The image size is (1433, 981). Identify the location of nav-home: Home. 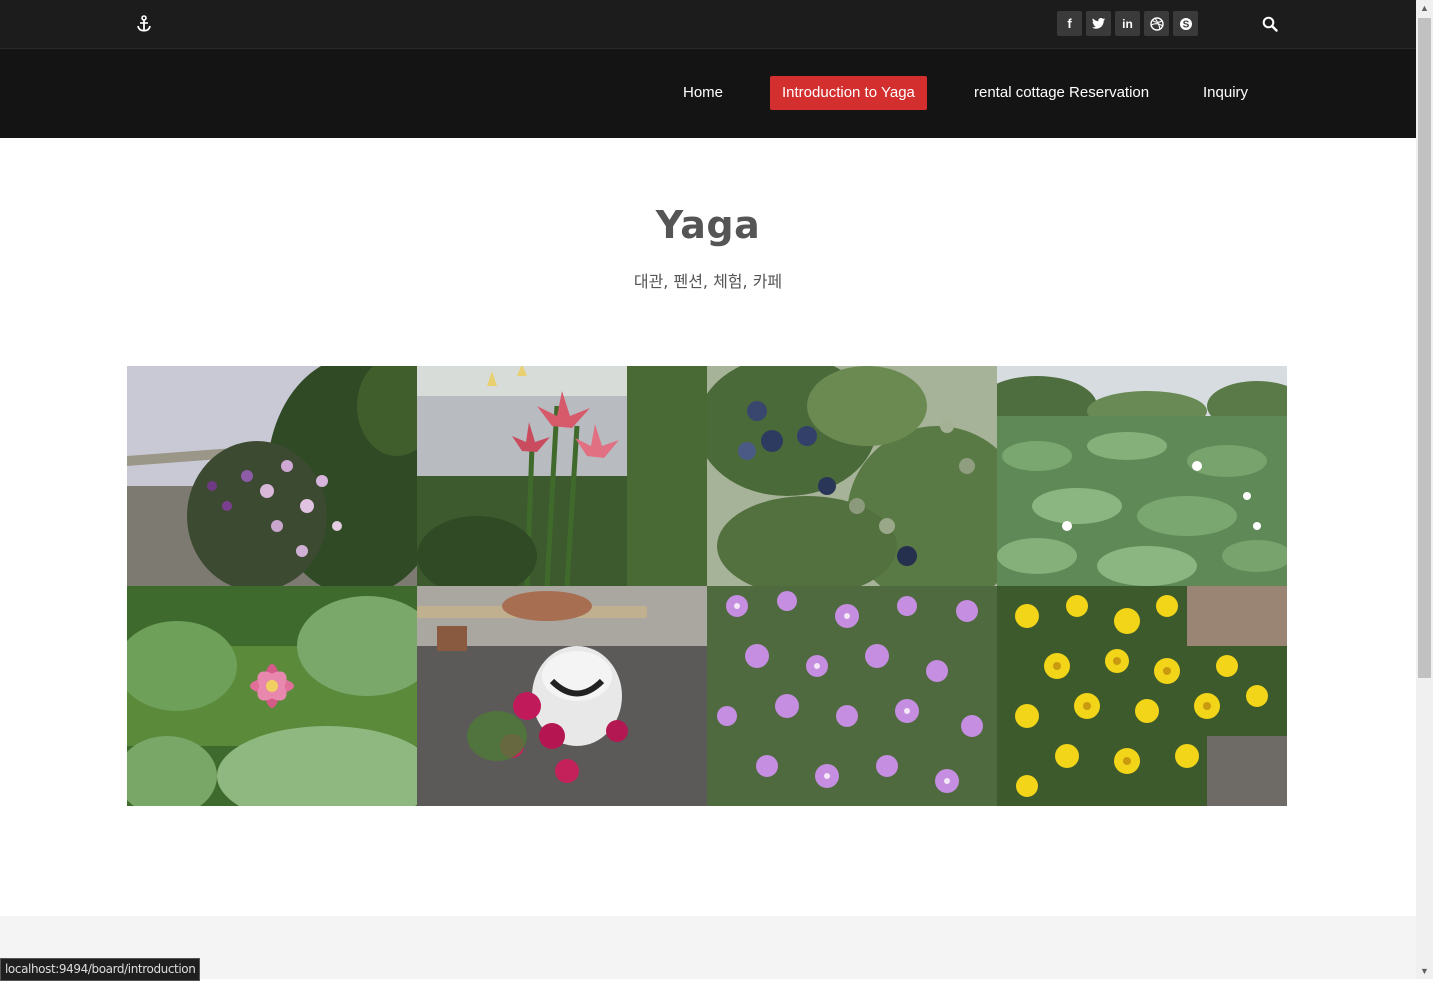
(703, 93).